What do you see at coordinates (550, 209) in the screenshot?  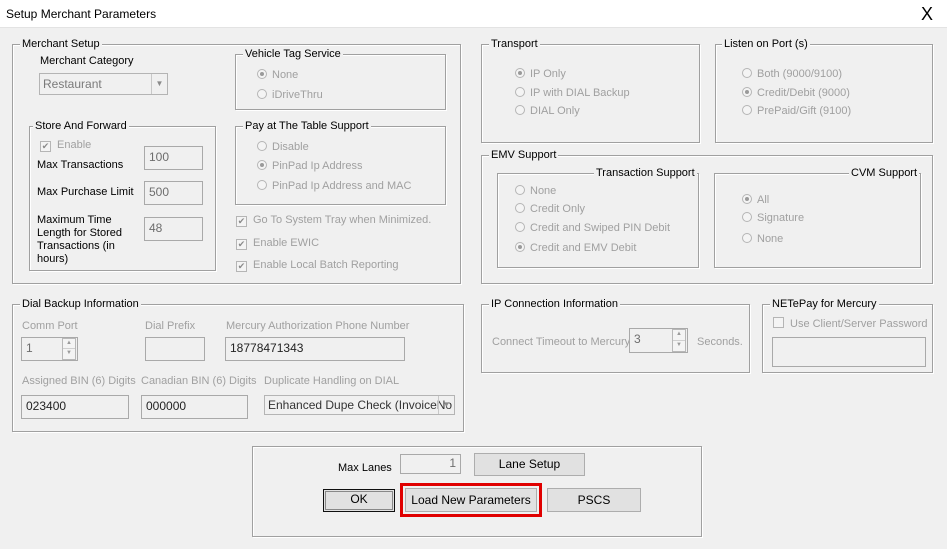 I see `txn-credit-only-radio: Credit Only` at bounding box center [550, 209].